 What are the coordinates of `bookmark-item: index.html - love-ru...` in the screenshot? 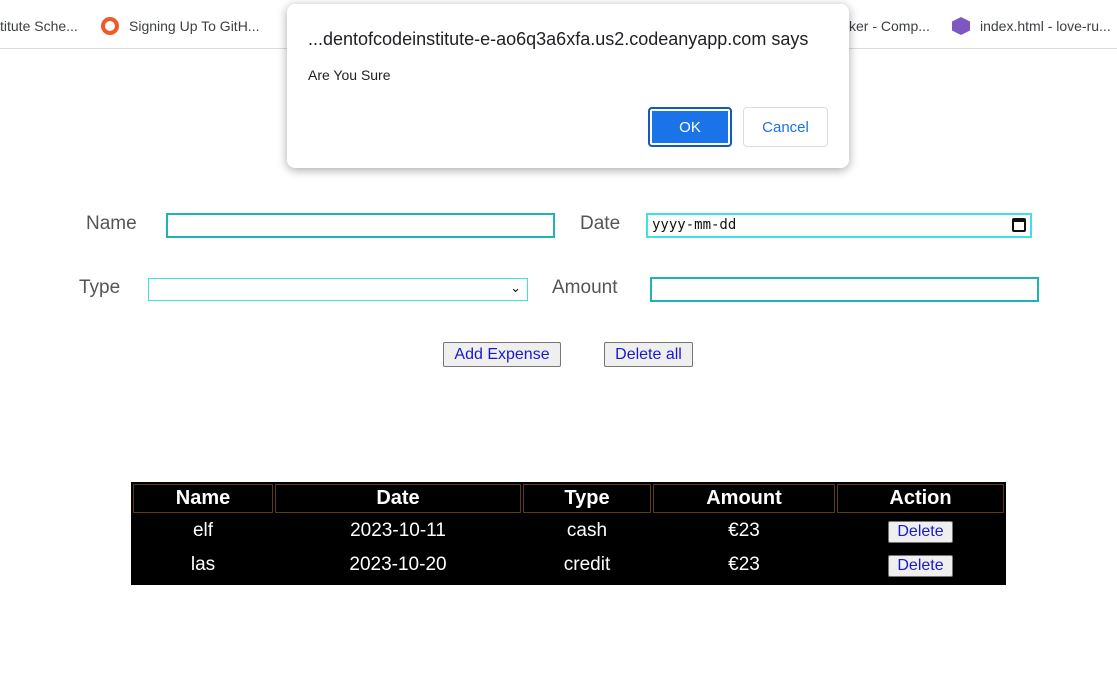 It's located at (1031, 26).